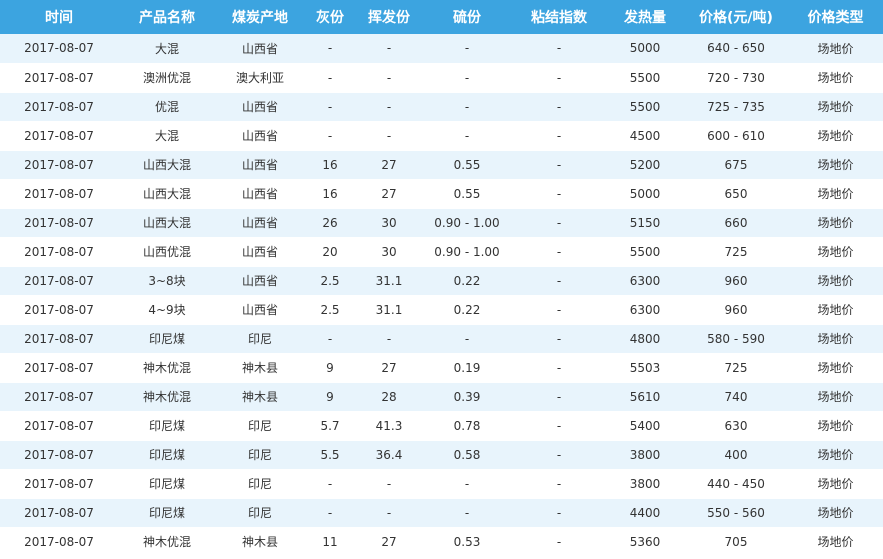  I want to click on cell-origin: 神木县, so click(260, 542).